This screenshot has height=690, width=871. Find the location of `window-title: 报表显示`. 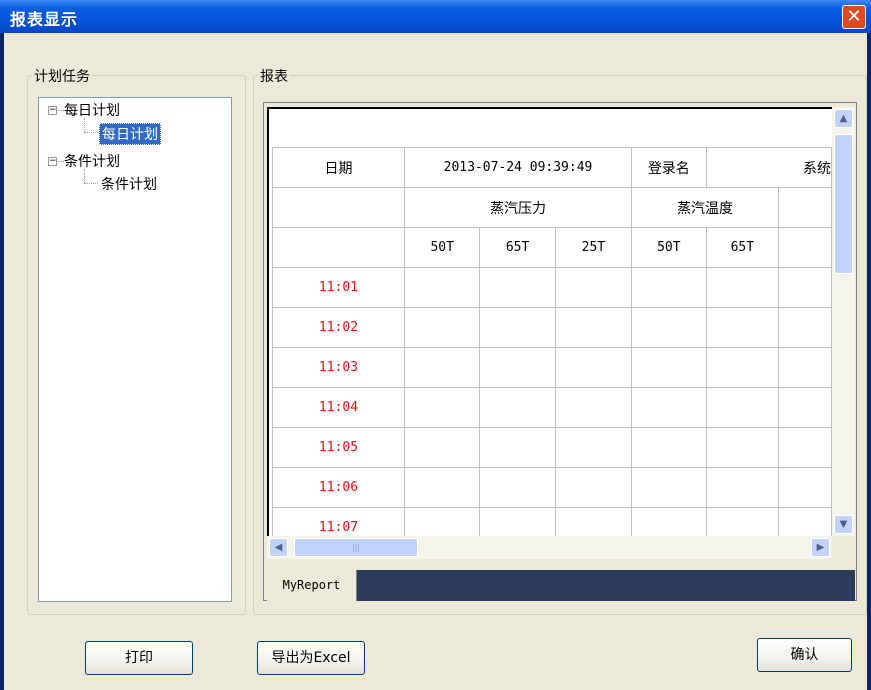

window-title: 报表显示 is located at coordinates (44, 19).